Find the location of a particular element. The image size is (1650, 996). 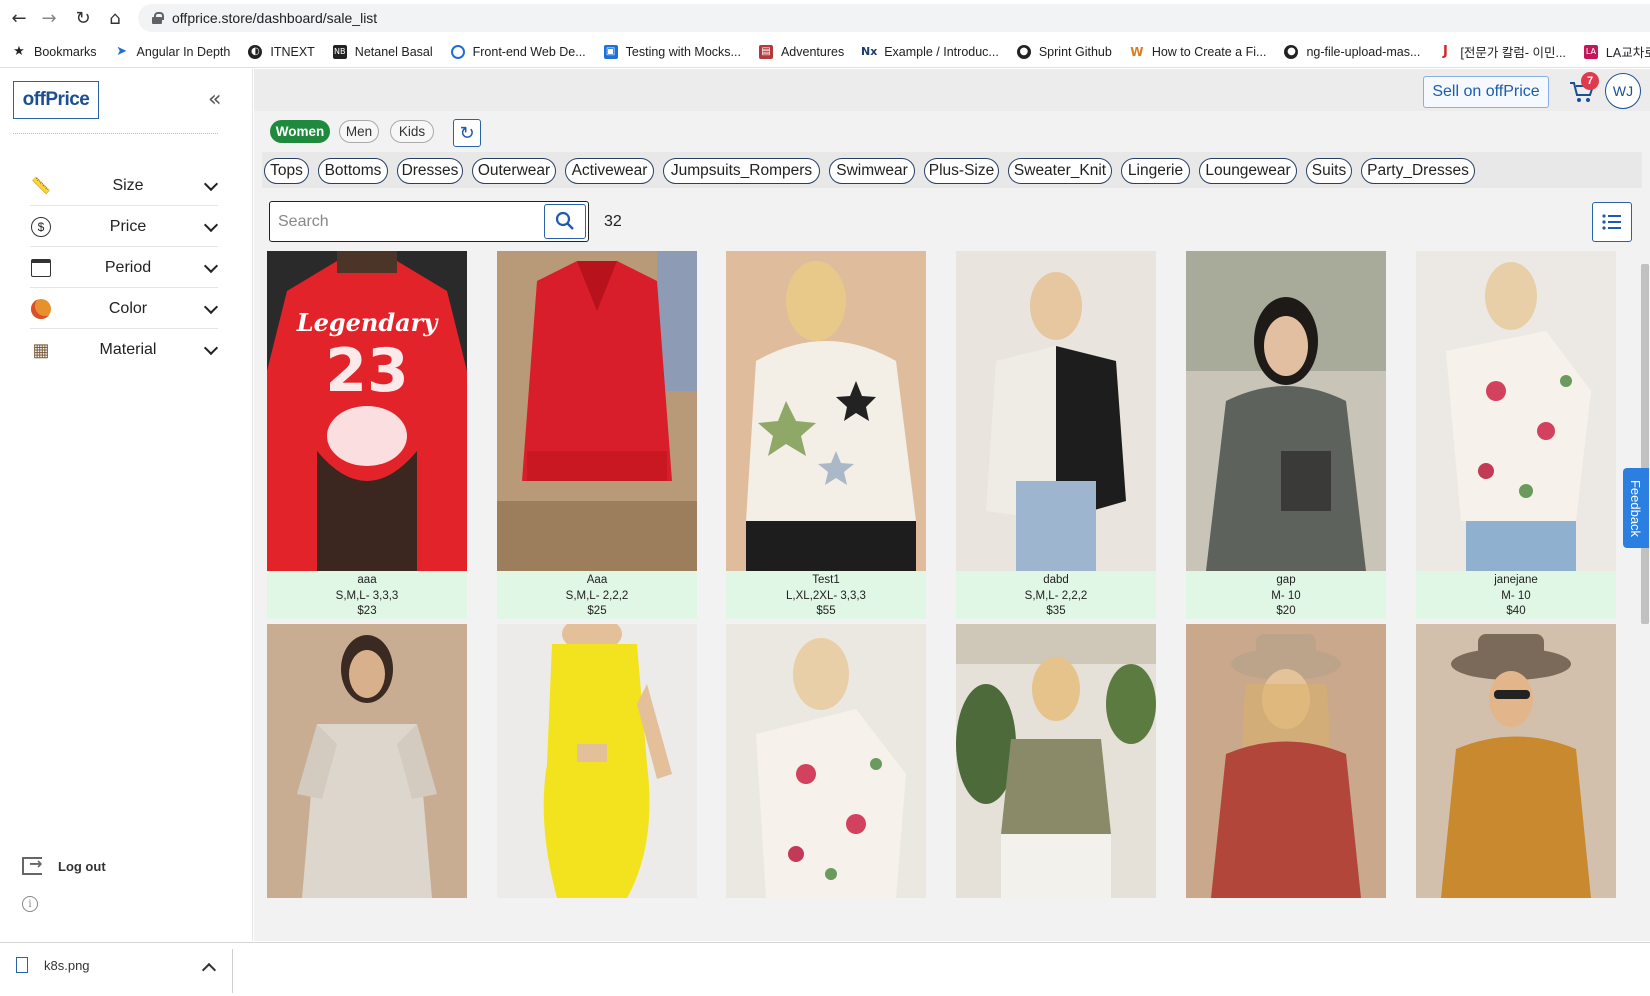

product-card: Legendary 23 aaa S,M,L- 3,3,3 $23 is located at coordinates (367, 435).